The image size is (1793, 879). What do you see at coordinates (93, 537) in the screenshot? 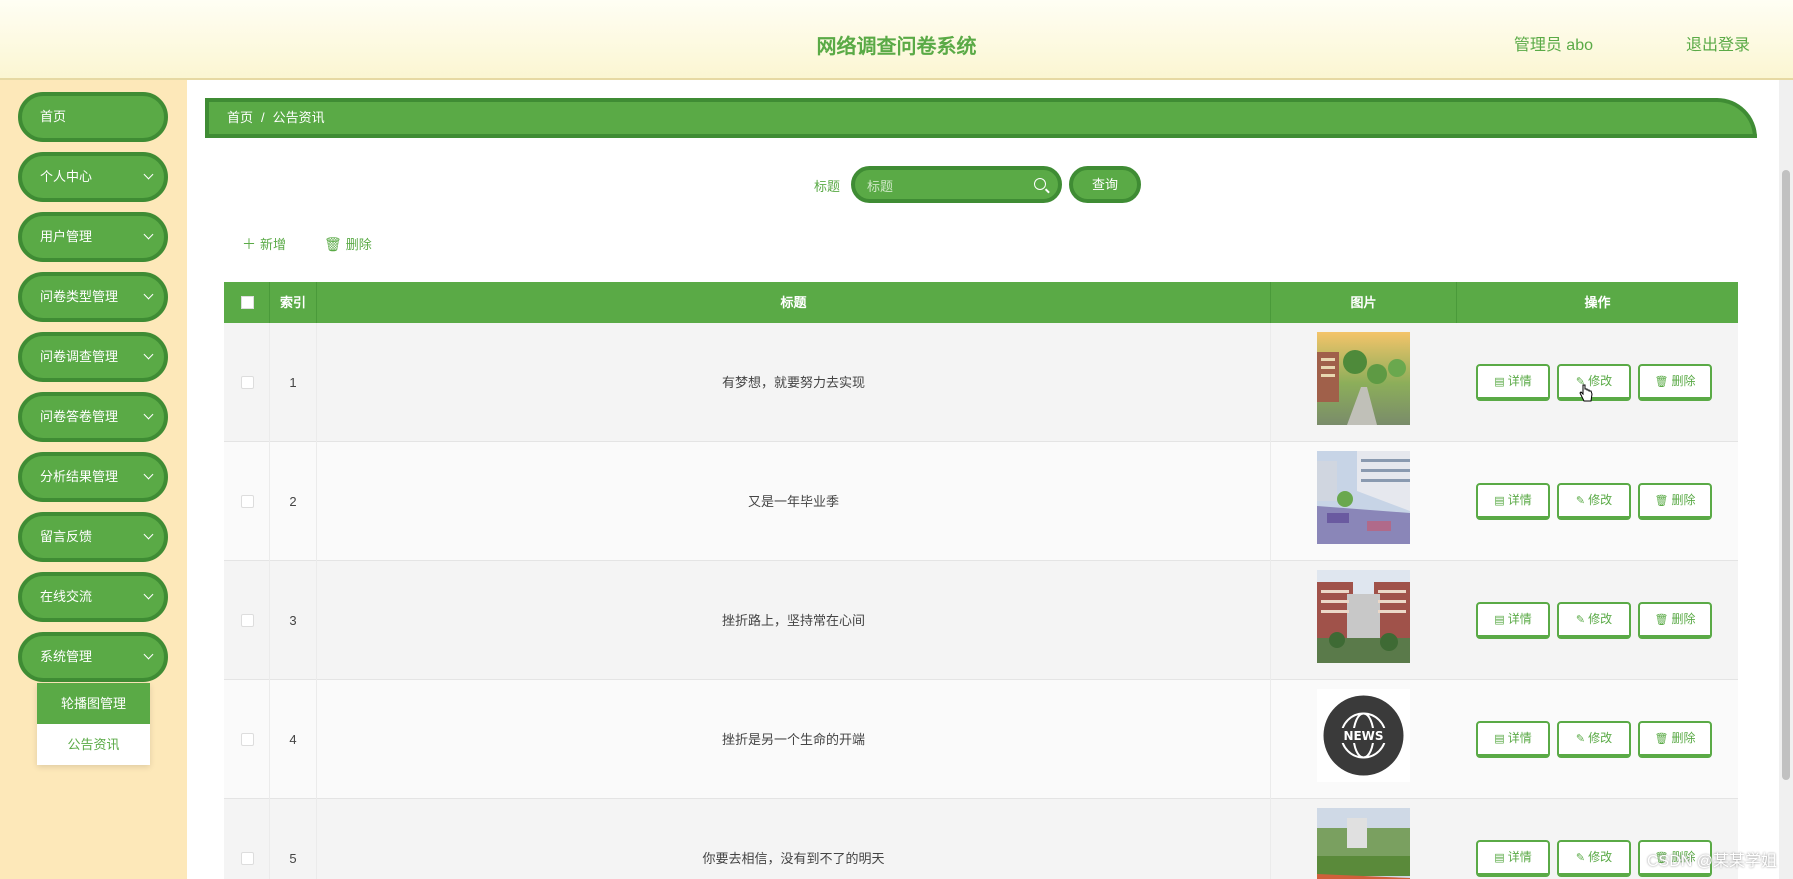
I see `sidebar-item-feedback: 留言反馈` at bounding box center [93, 537].